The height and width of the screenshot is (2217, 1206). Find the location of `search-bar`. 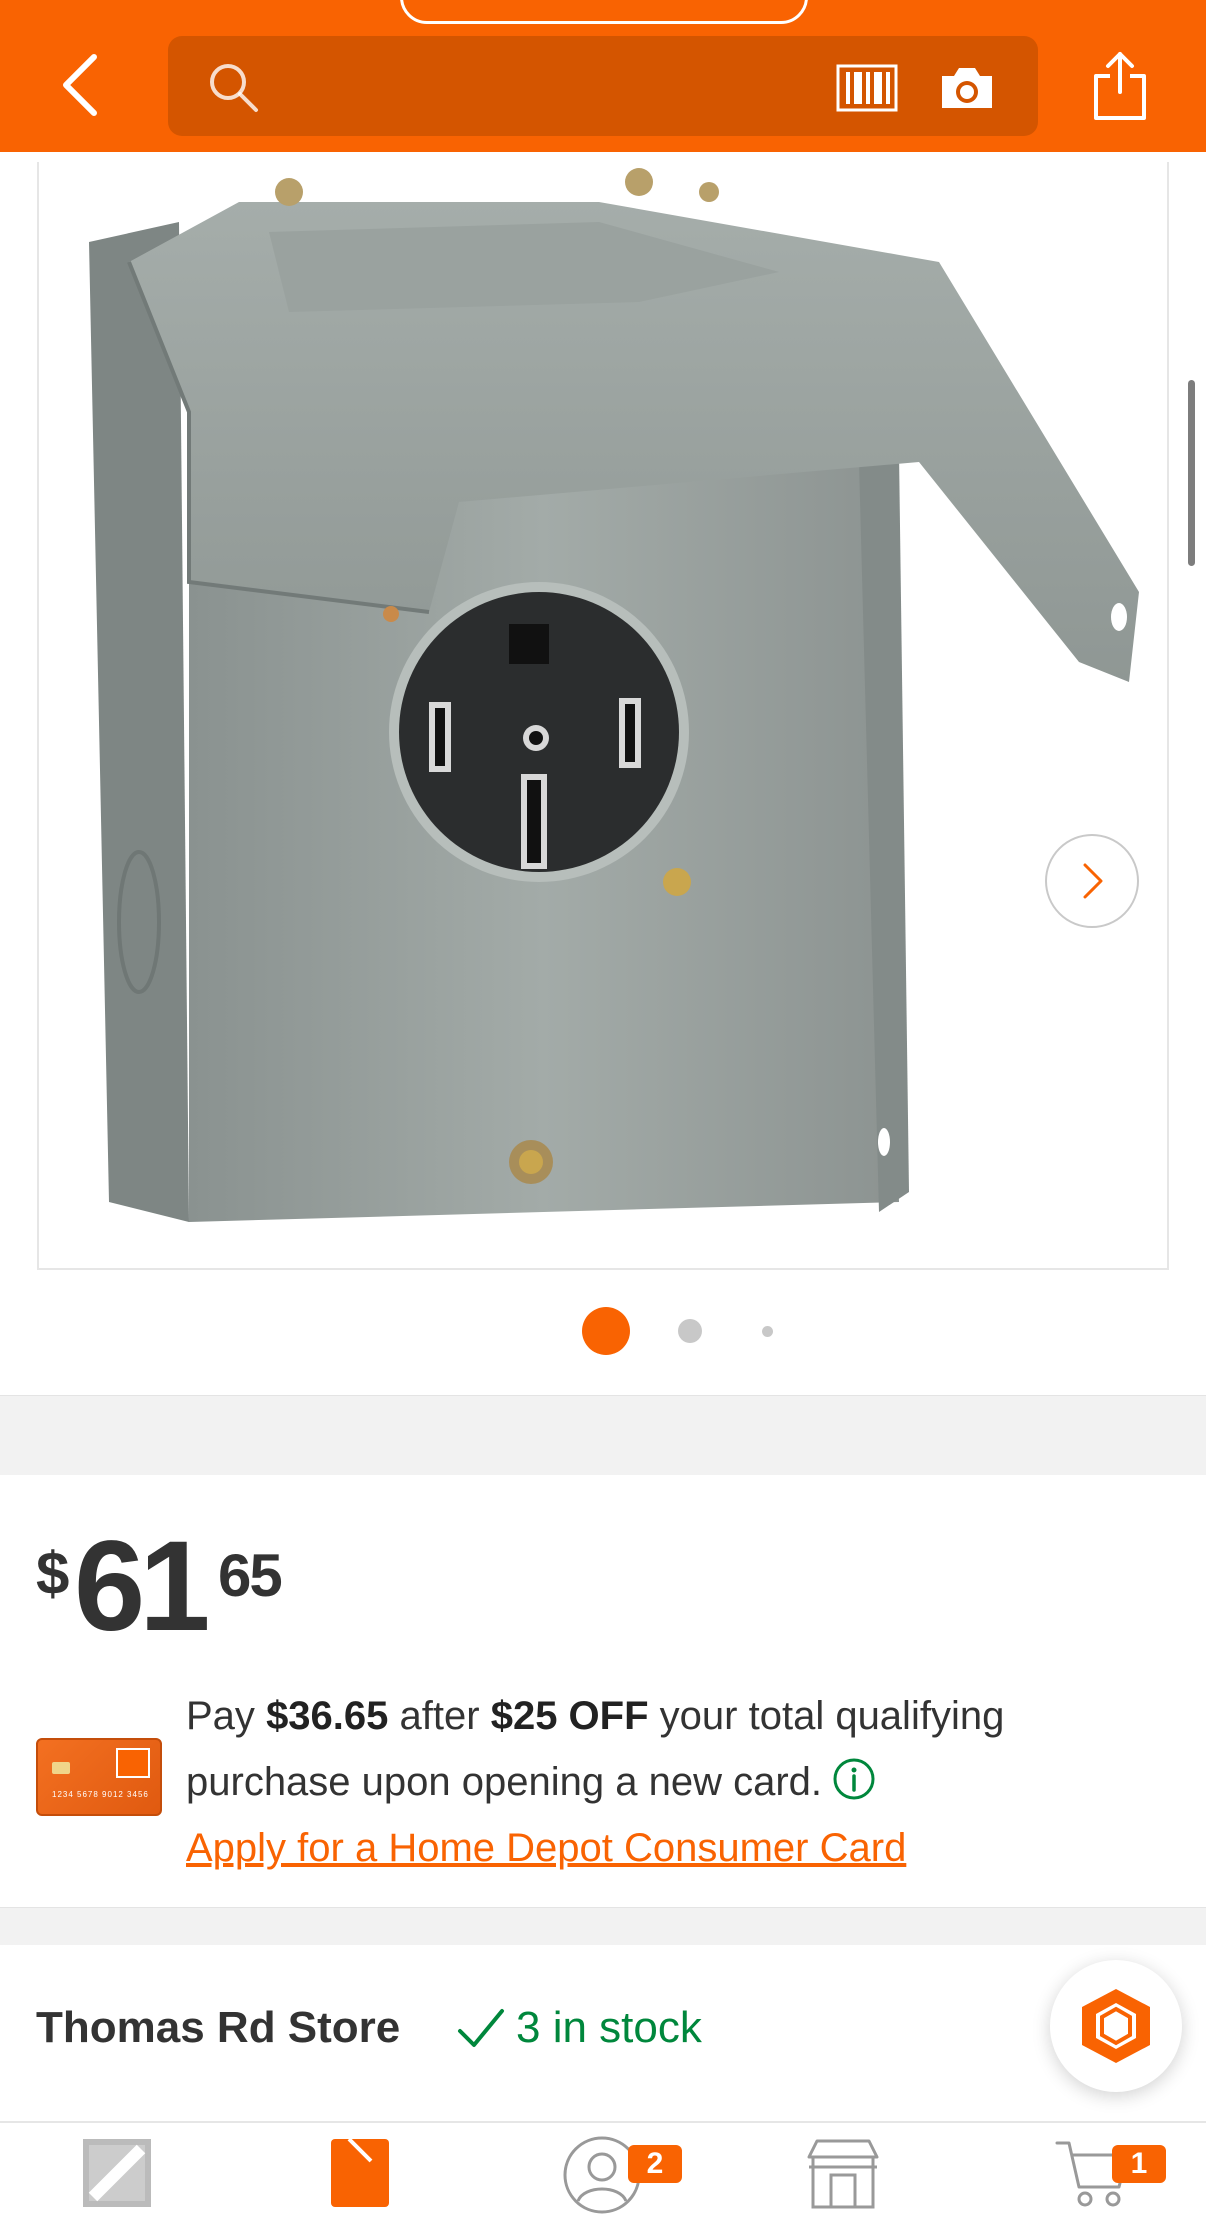

search-bar is located at coordinates (603, 86).